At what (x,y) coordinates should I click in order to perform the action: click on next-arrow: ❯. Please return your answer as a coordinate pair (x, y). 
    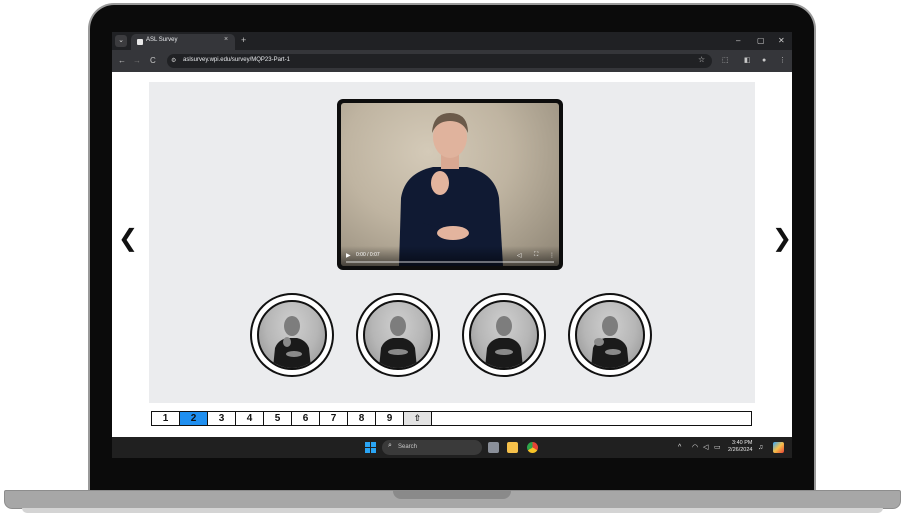
    Looking at the image, I should click on (782, 239).